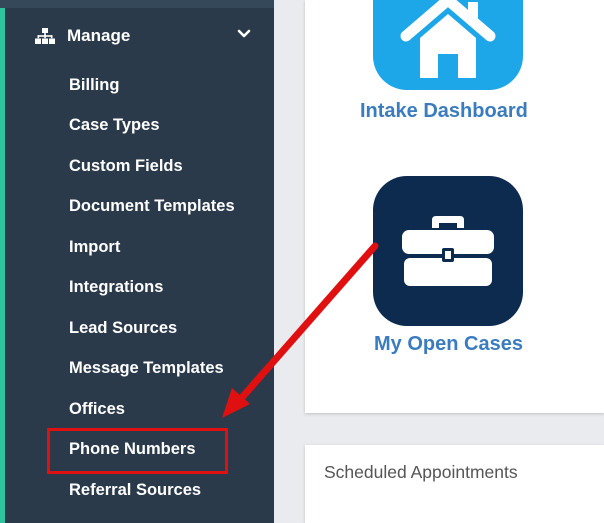 This screenshot has height=523, width=604. What do you see at coordinates (123, 328) in the screenshot?
I see `sidebar-item-lead-sources: Lead Sources` at bounding box center [123, 328].